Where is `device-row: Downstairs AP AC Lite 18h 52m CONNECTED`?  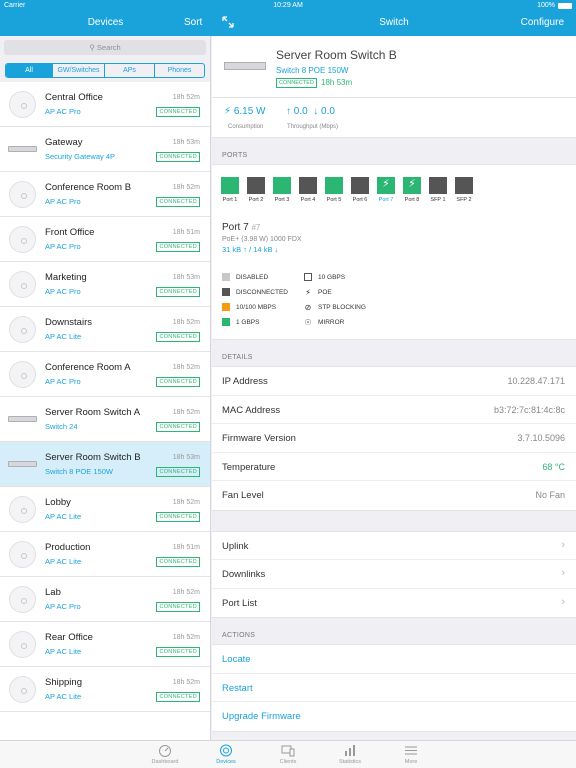
device-row: Downstairs AP AC Lite 18h 52m CONNECTED is located at coordinates (105, 329).